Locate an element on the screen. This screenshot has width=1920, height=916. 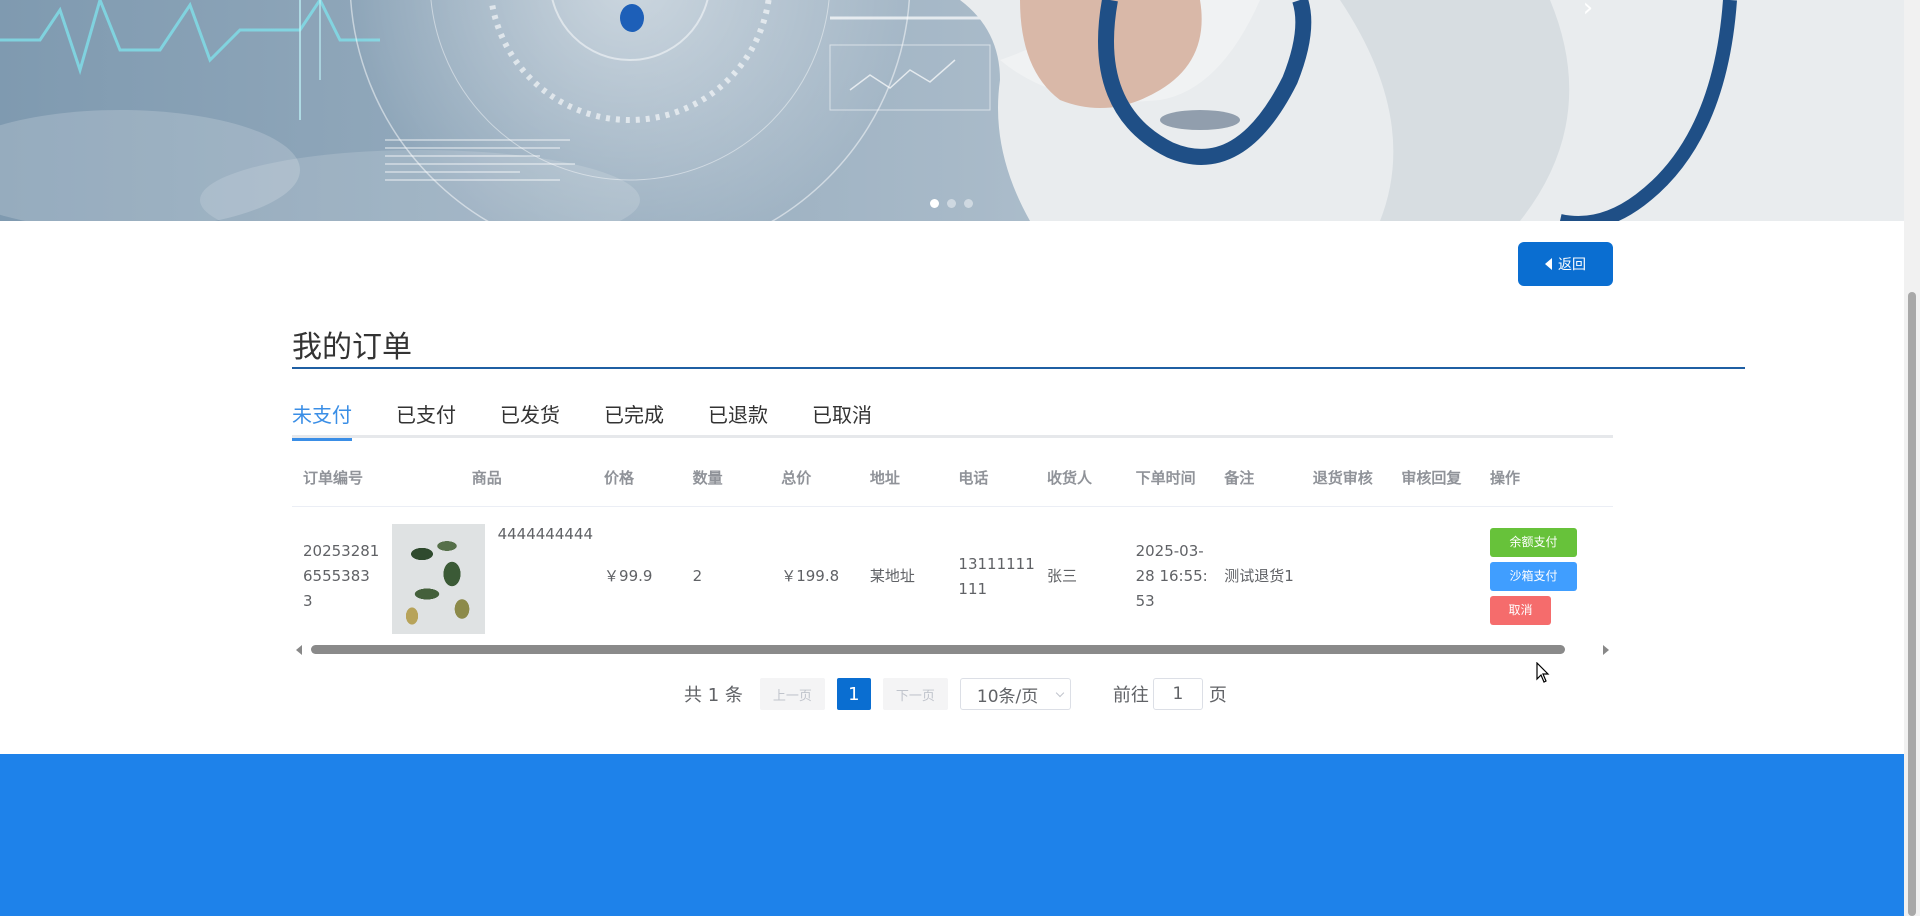
table-horizontal-scrollbar is located at coordinates (952, 649).